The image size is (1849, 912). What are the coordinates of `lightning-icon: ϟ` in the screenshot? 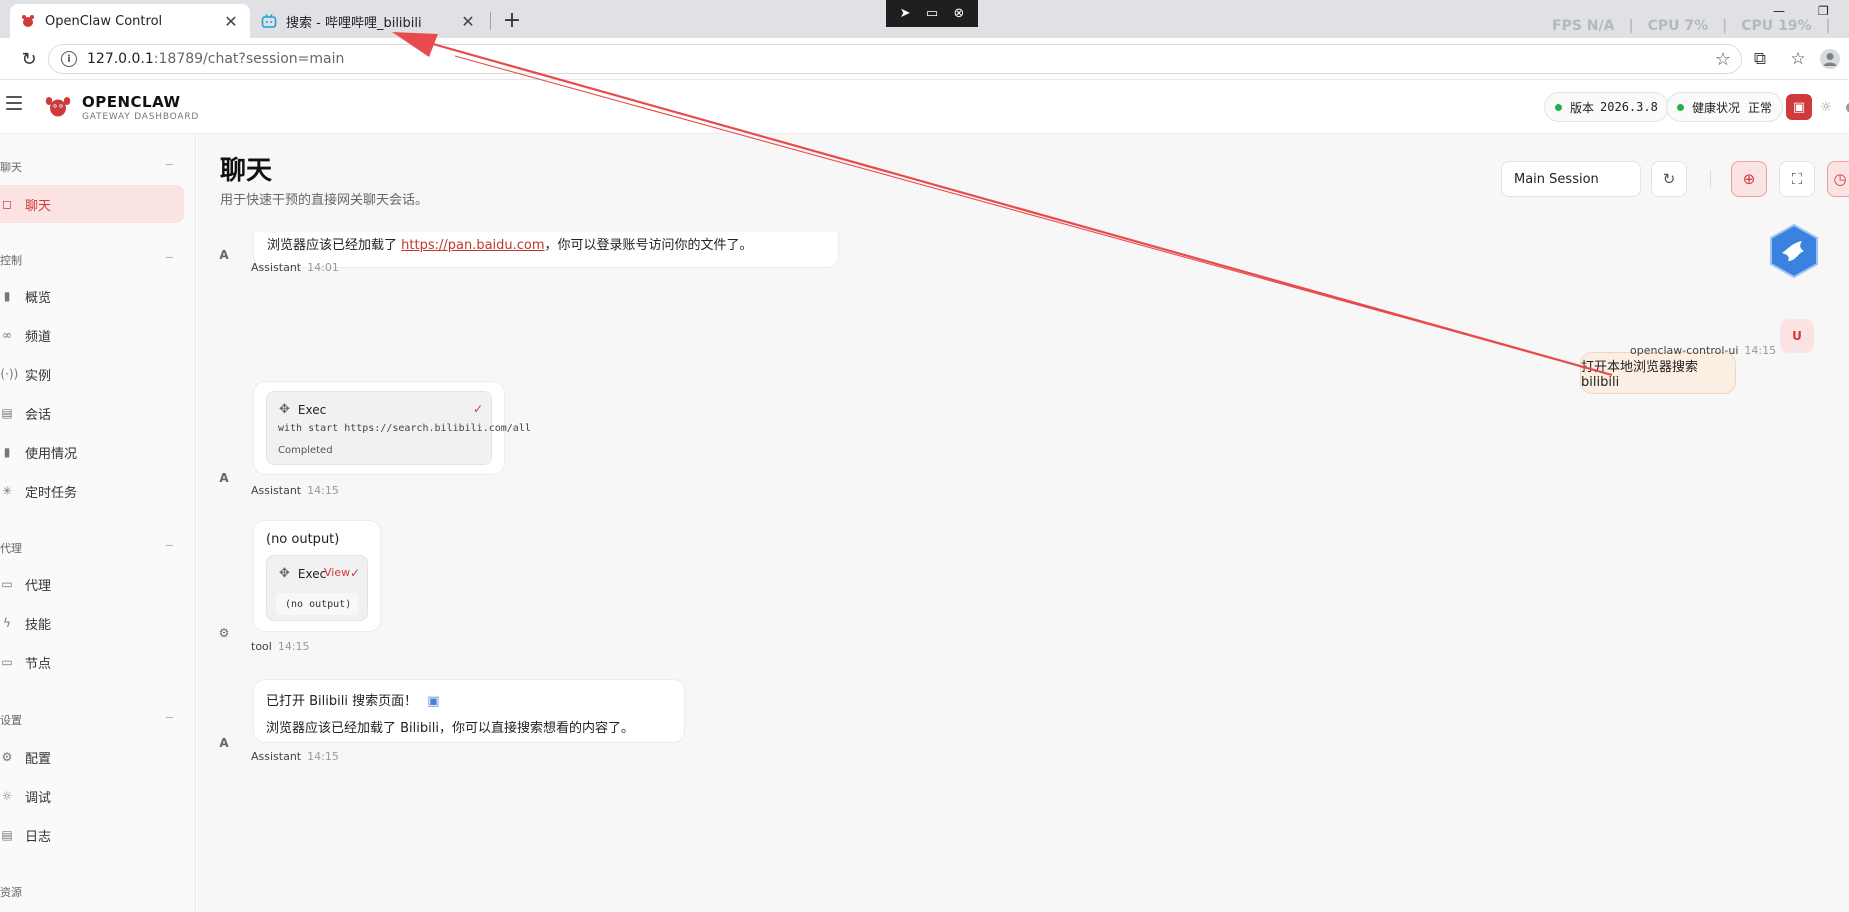 It's located at (7, 623).